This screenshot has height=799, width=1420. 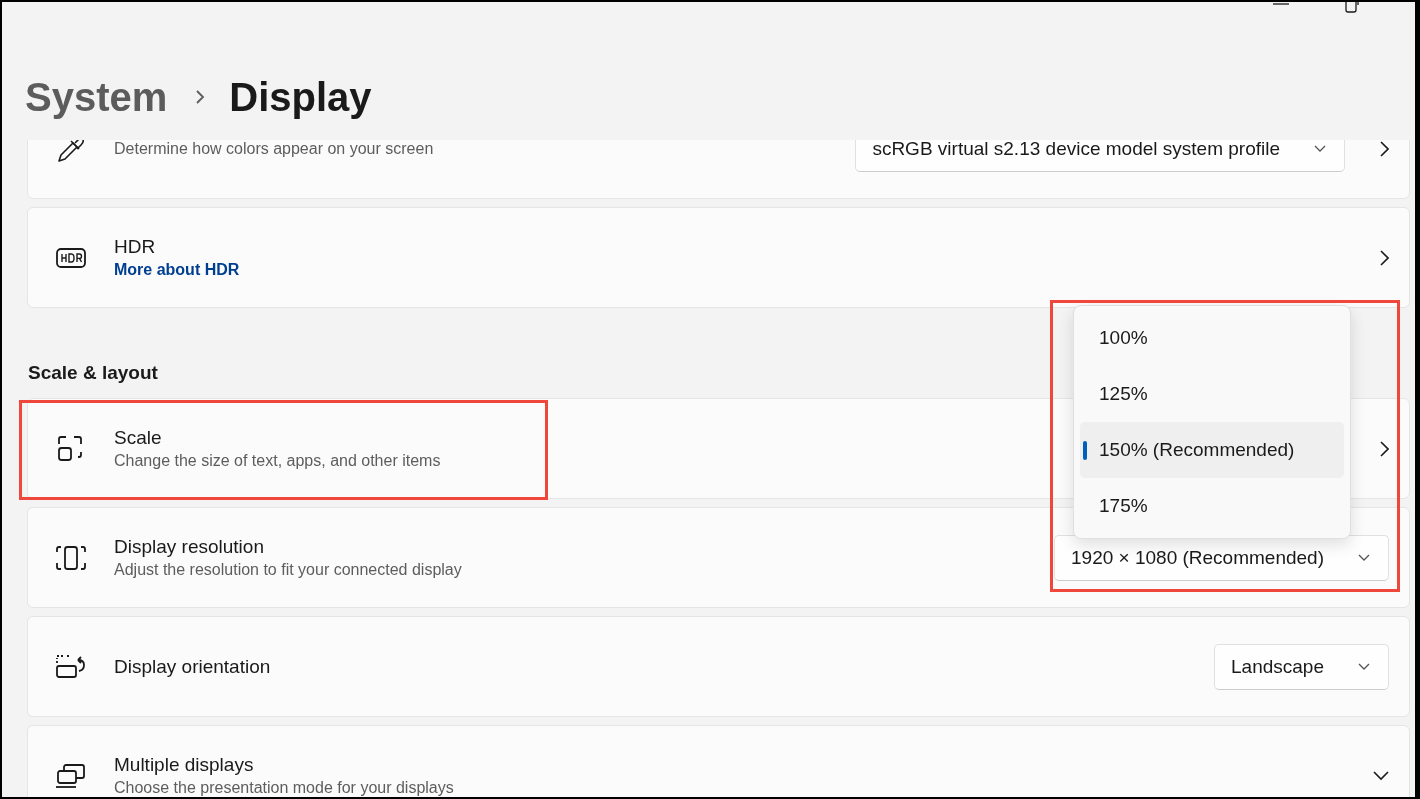 I want to click on monitors-icon, so click(x=71, y=775).